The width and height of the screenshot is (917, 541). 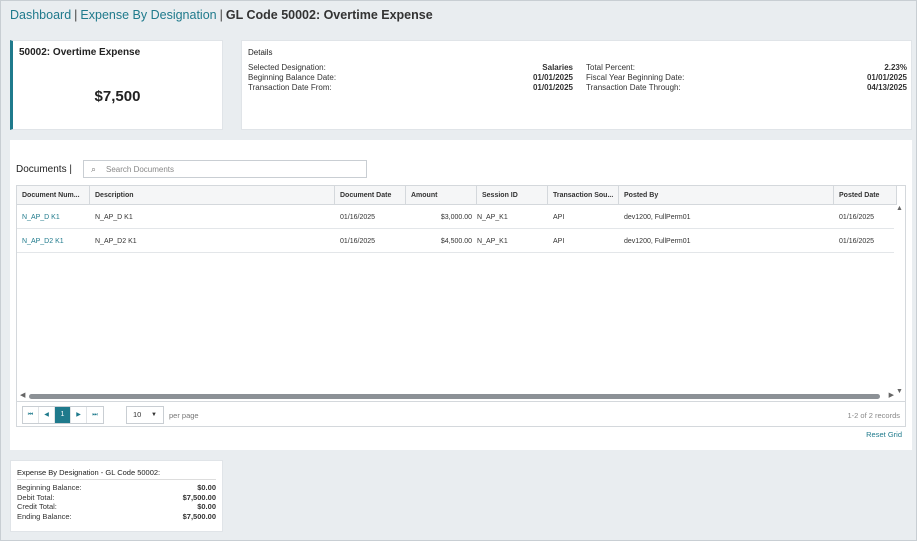 What do you see at coordinates (116, 479) in the screenshot?
I see `divider` at bounding box center [116, 479].